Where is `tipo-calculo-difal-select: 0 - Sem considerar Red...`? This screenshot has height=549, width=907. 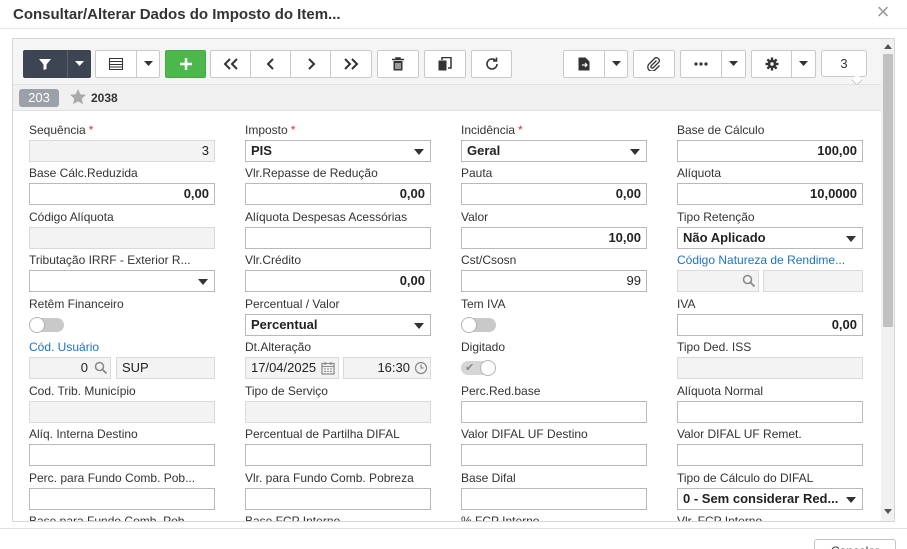 tipo-calculo-difal-select: 0 - Sem considerar Red... is located at coordinates (770, 499).